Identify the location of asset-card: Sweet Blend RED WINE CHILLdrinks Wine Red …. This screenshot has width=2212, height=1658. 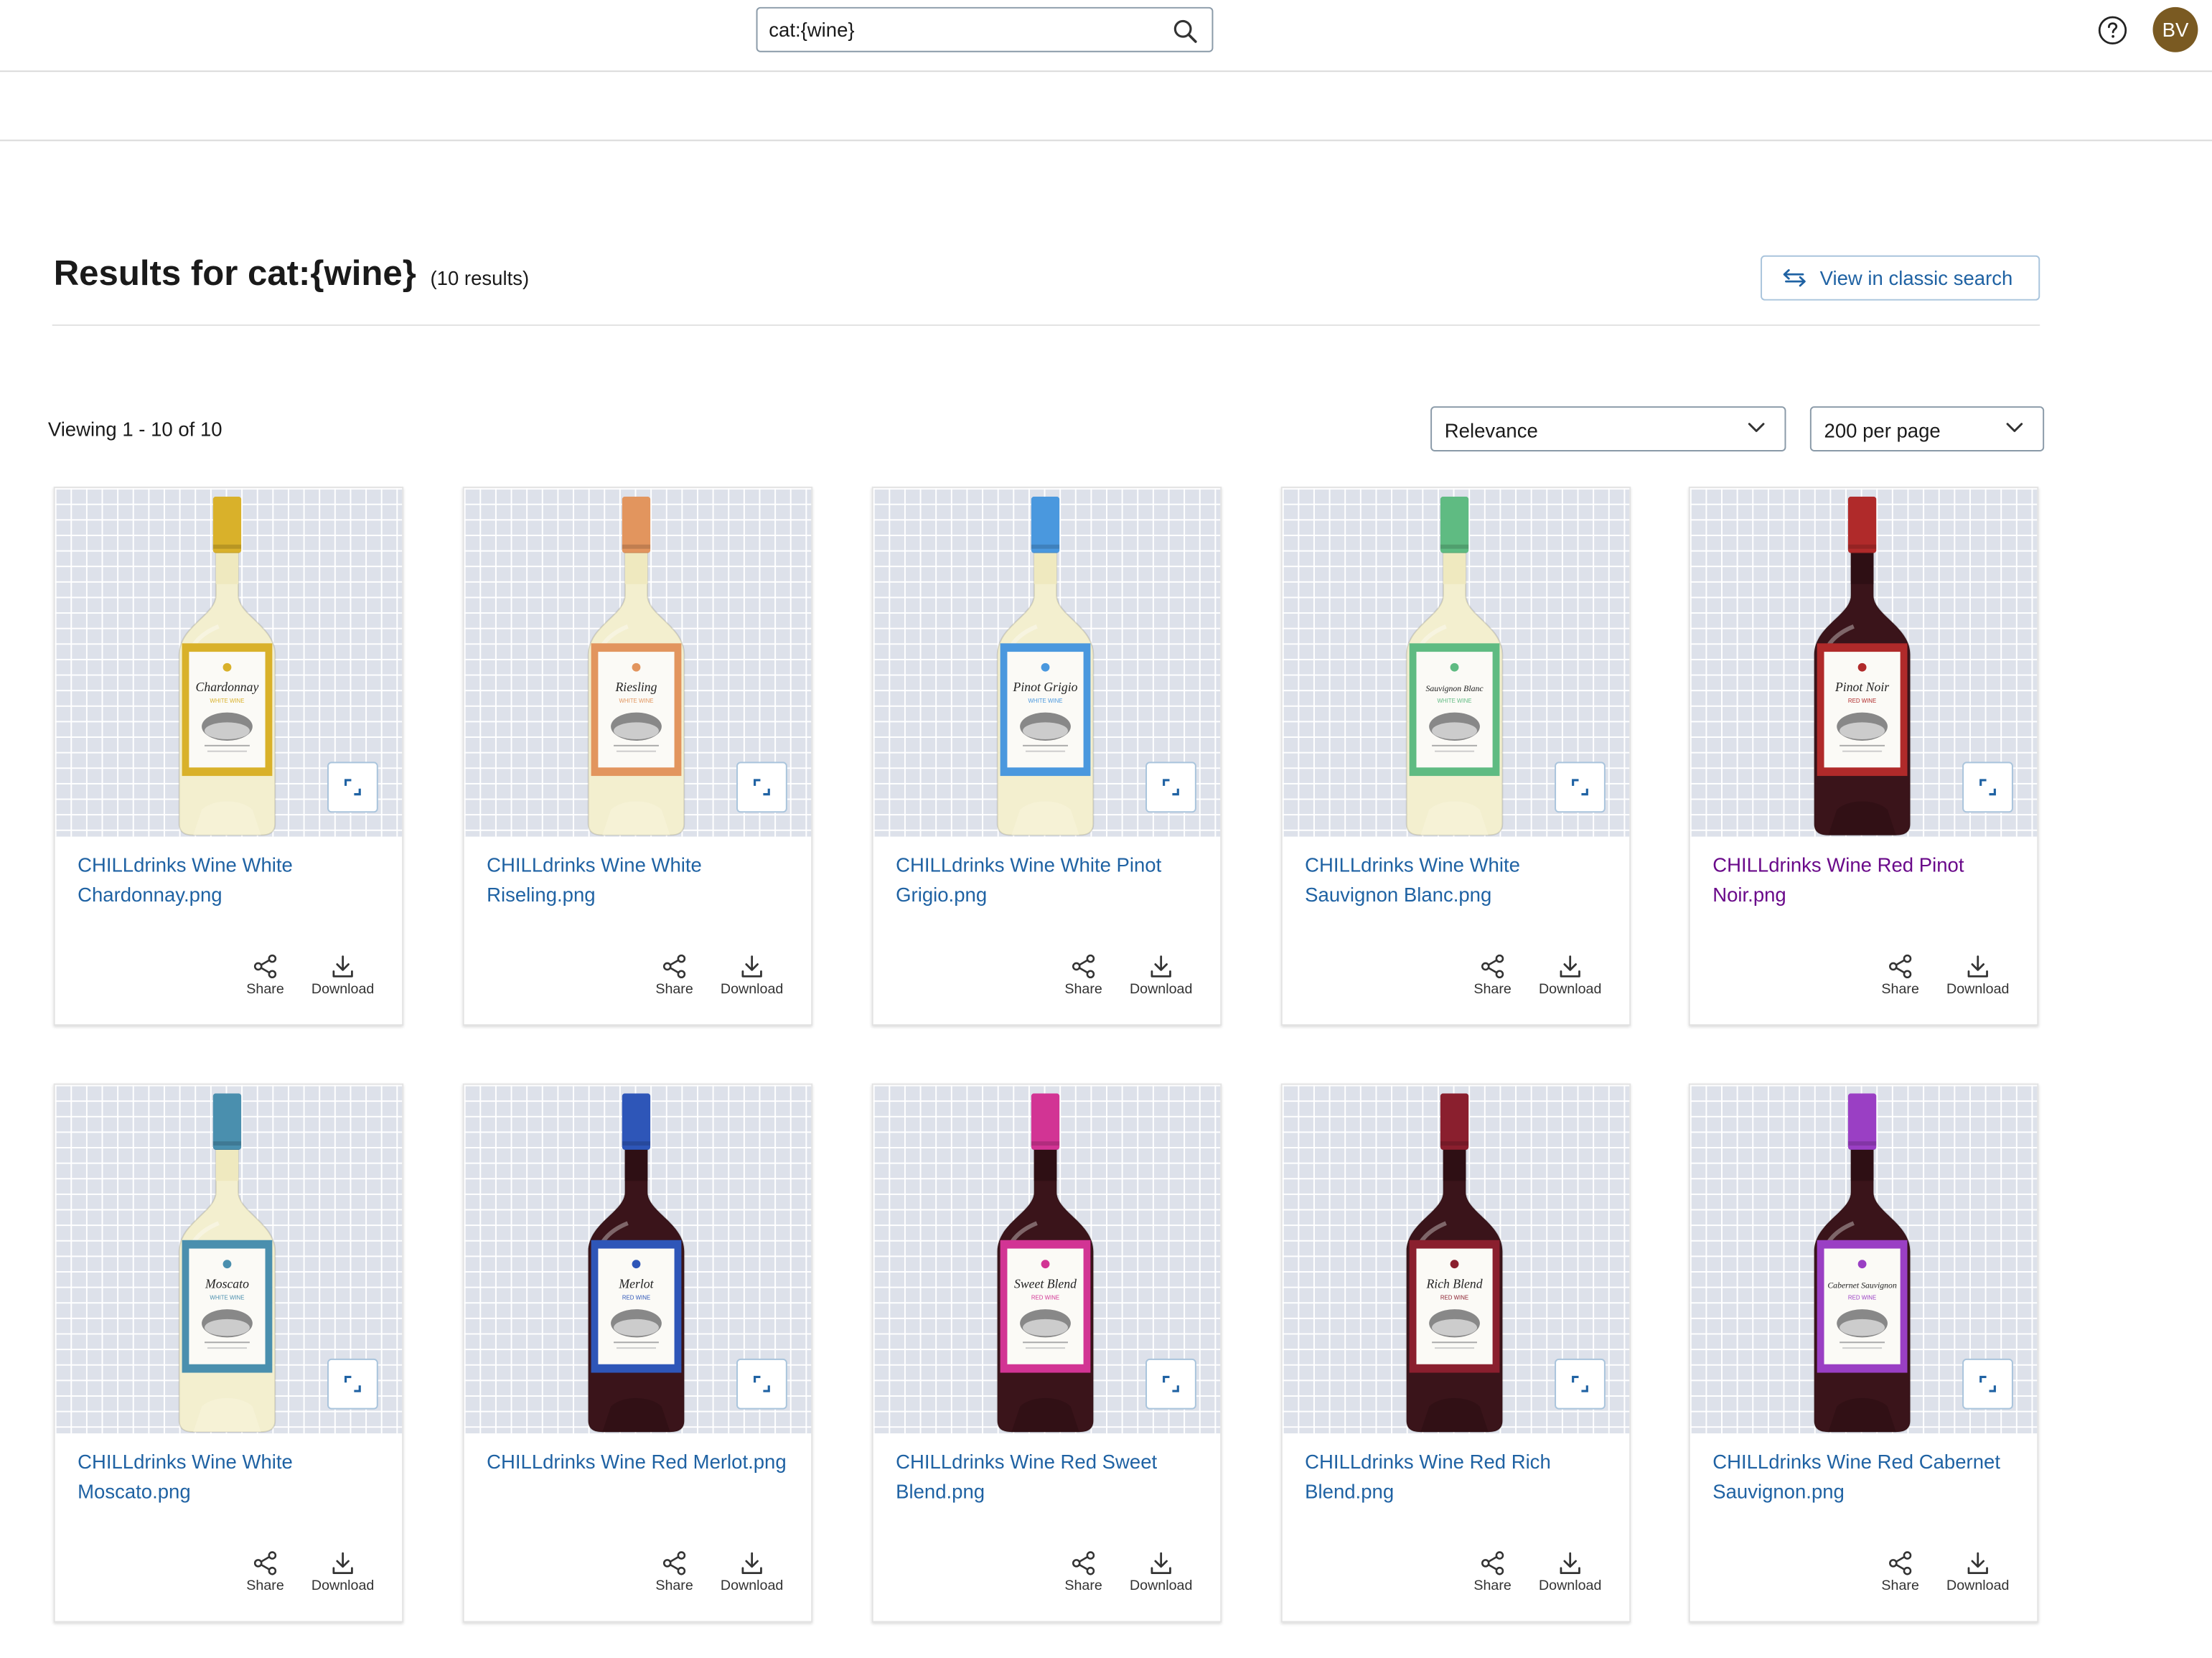
(1046, 1353).